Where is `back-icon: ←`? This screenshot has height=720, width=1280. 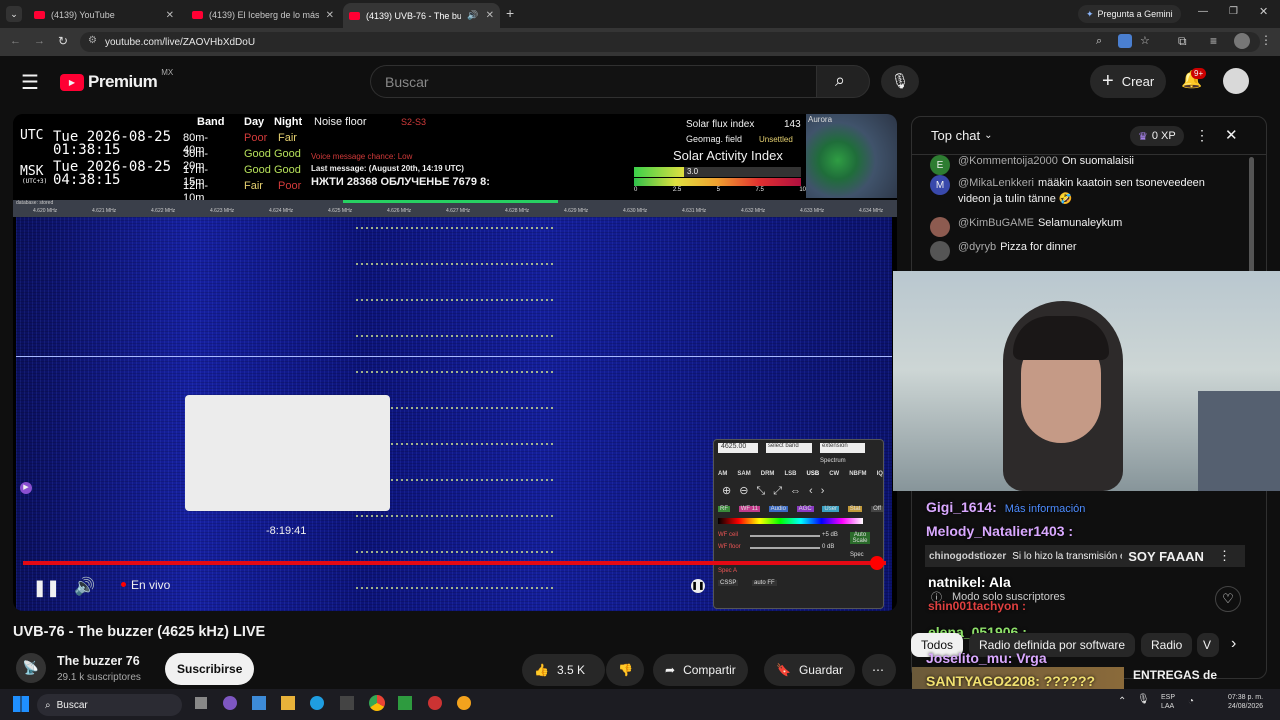 back-icon: ← is located at coordinates (15, 41).